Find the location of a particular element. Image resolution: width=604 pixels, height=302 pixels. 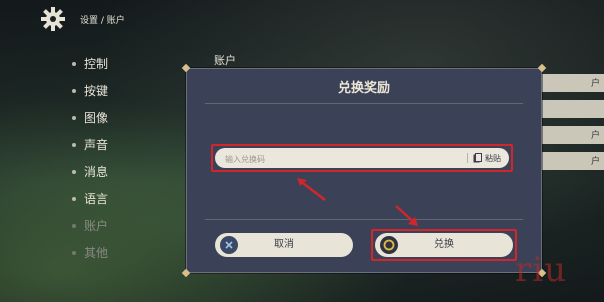

header: 设置 / 账户 is located at coordinates (82, 19).